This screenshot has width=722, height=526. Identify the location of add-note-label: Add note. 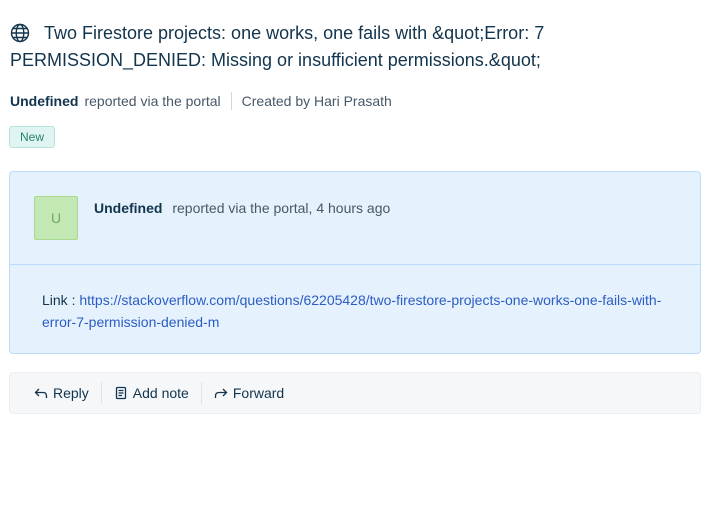
(160, 393).